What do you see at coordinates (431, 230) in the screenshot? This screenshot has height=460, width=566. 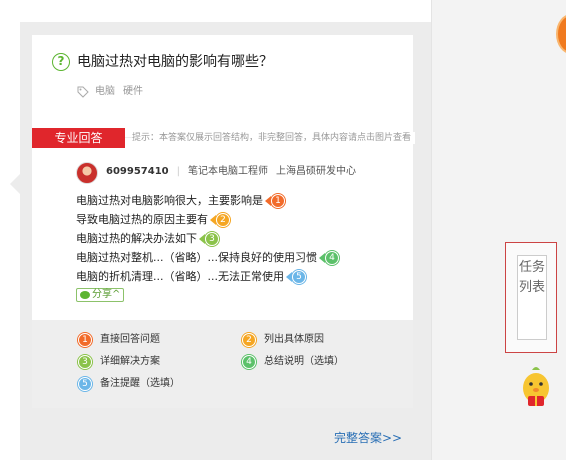 I see `panel-divider` at bounding box center [431, 230].